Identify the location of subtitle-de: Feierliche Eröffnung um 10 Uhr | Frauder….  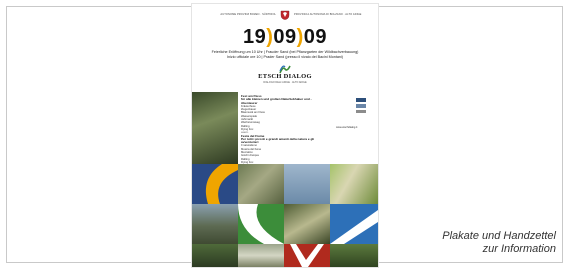
(285, 52).